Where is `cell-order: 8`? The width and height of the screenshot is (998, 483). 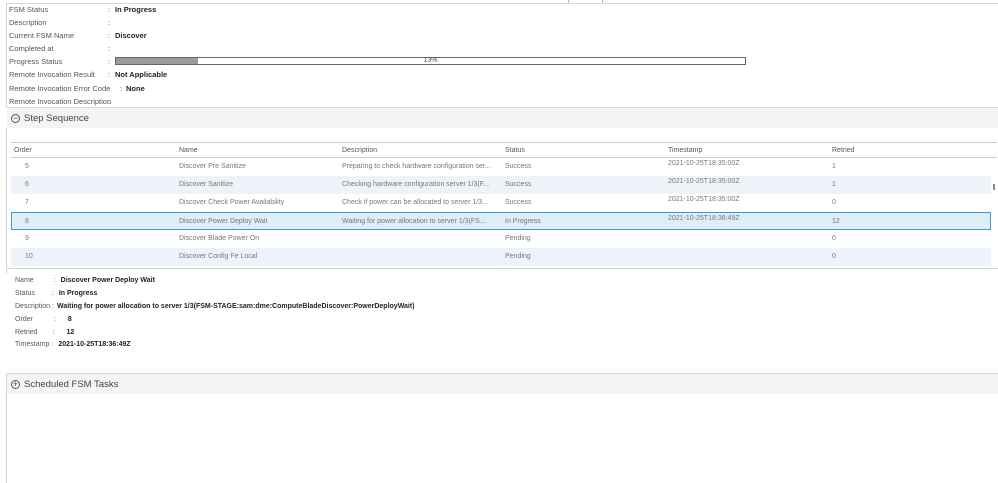
cell-order: 8 is located at coordinates (27, 221).